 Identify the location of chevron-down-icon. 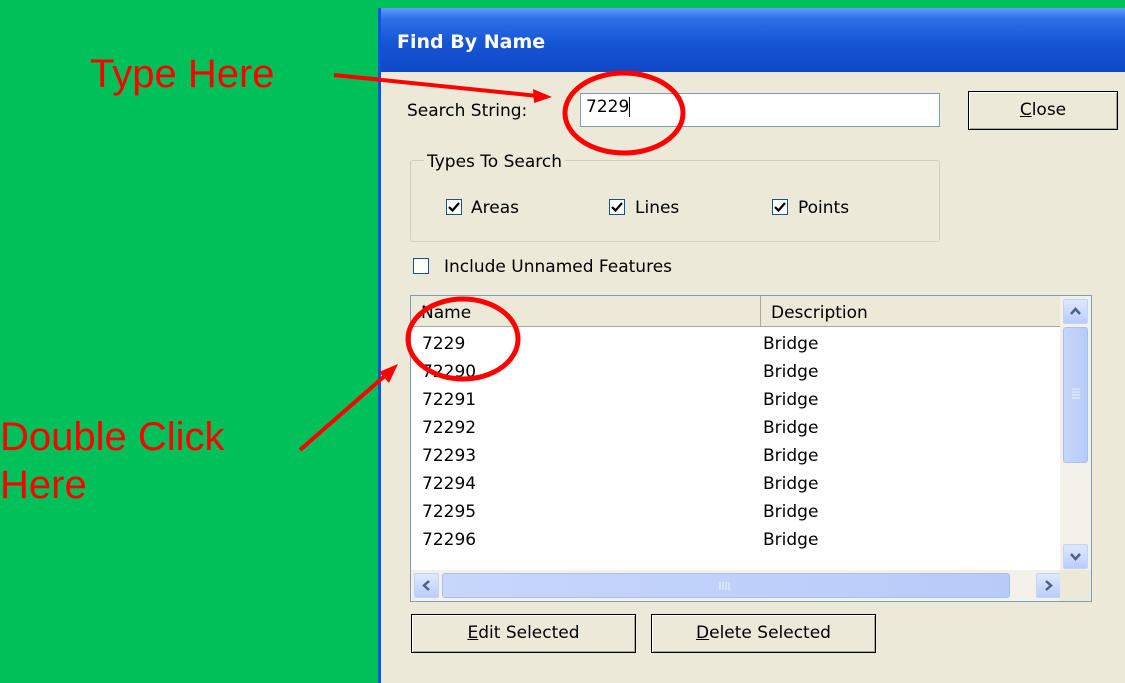
(1075, 557).